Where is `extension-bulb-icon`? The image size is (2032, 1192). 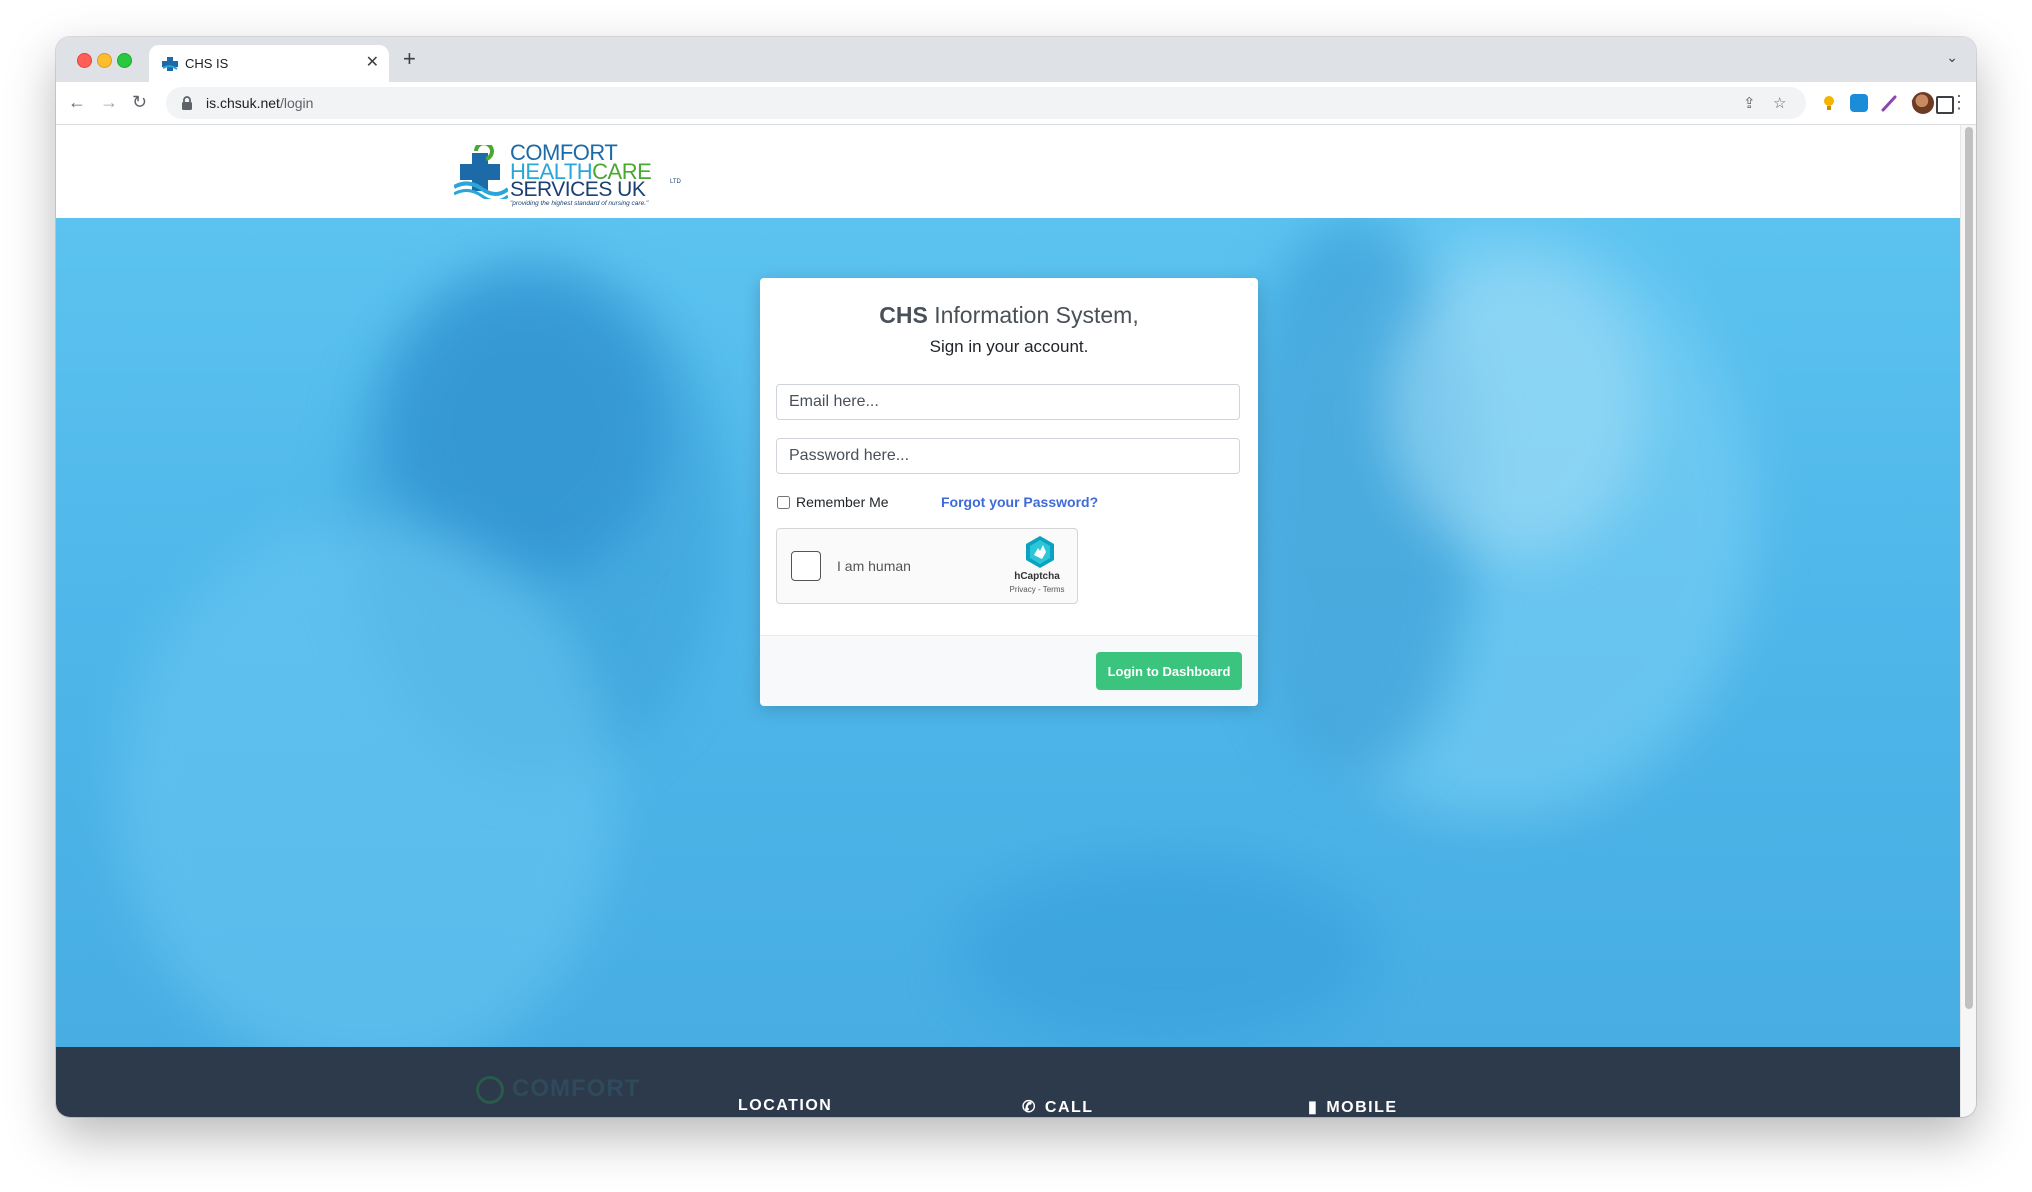 extension-bulb-icon is located at coordinates (1829, 103).